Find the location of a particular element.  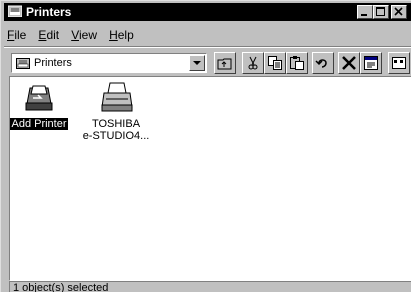

title-bar: Printers is located at coordinates (207, 12).